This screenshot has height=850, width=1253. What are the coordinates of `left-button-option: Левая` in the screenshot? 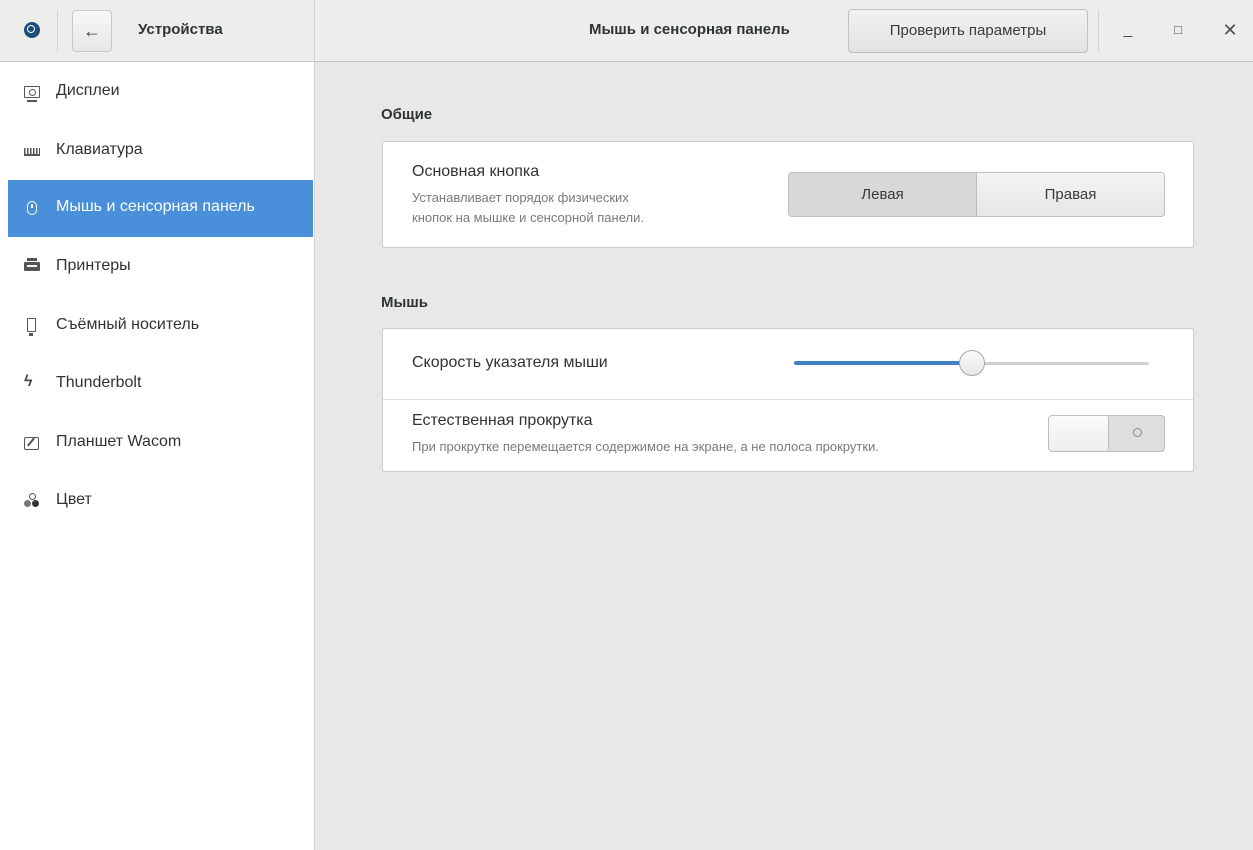 It's located at (883, 194).